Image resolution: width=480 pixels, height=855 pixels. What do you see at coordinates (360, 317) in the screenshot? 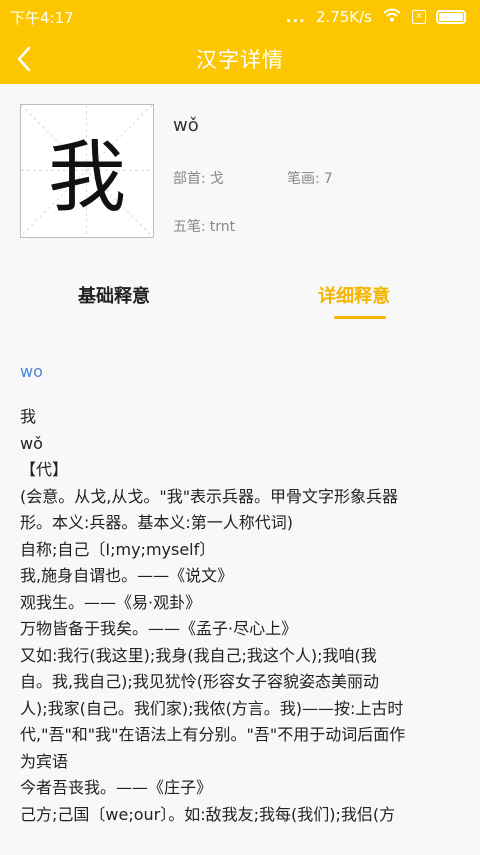
I see `active-tab-indicator` at bounding box center [360, 317].